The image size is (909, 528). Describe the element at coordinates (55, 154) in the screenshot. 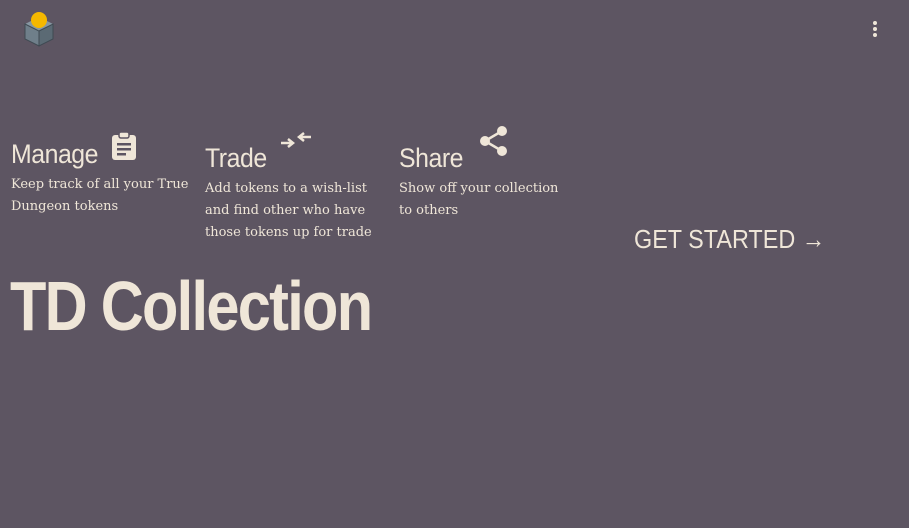

I see `feature-title: Manage` at that location.